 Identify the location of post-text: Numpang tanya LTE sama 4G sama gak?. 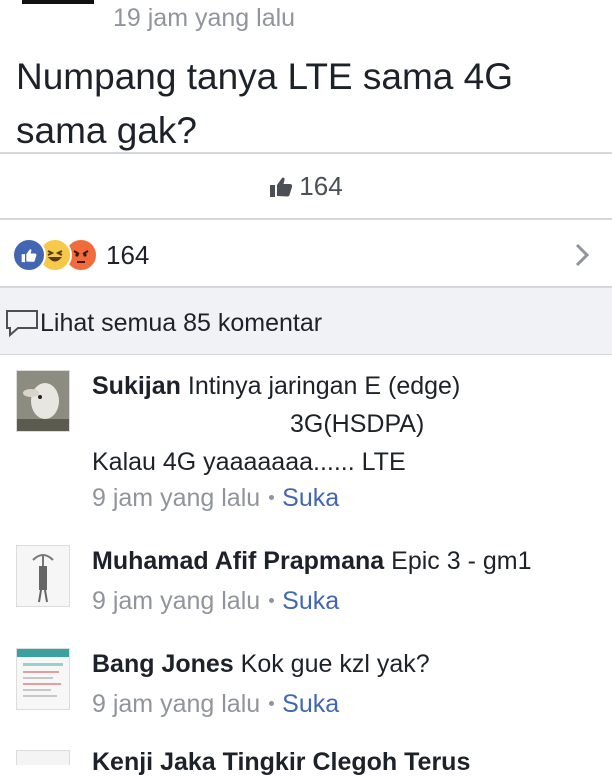
(265, 103).